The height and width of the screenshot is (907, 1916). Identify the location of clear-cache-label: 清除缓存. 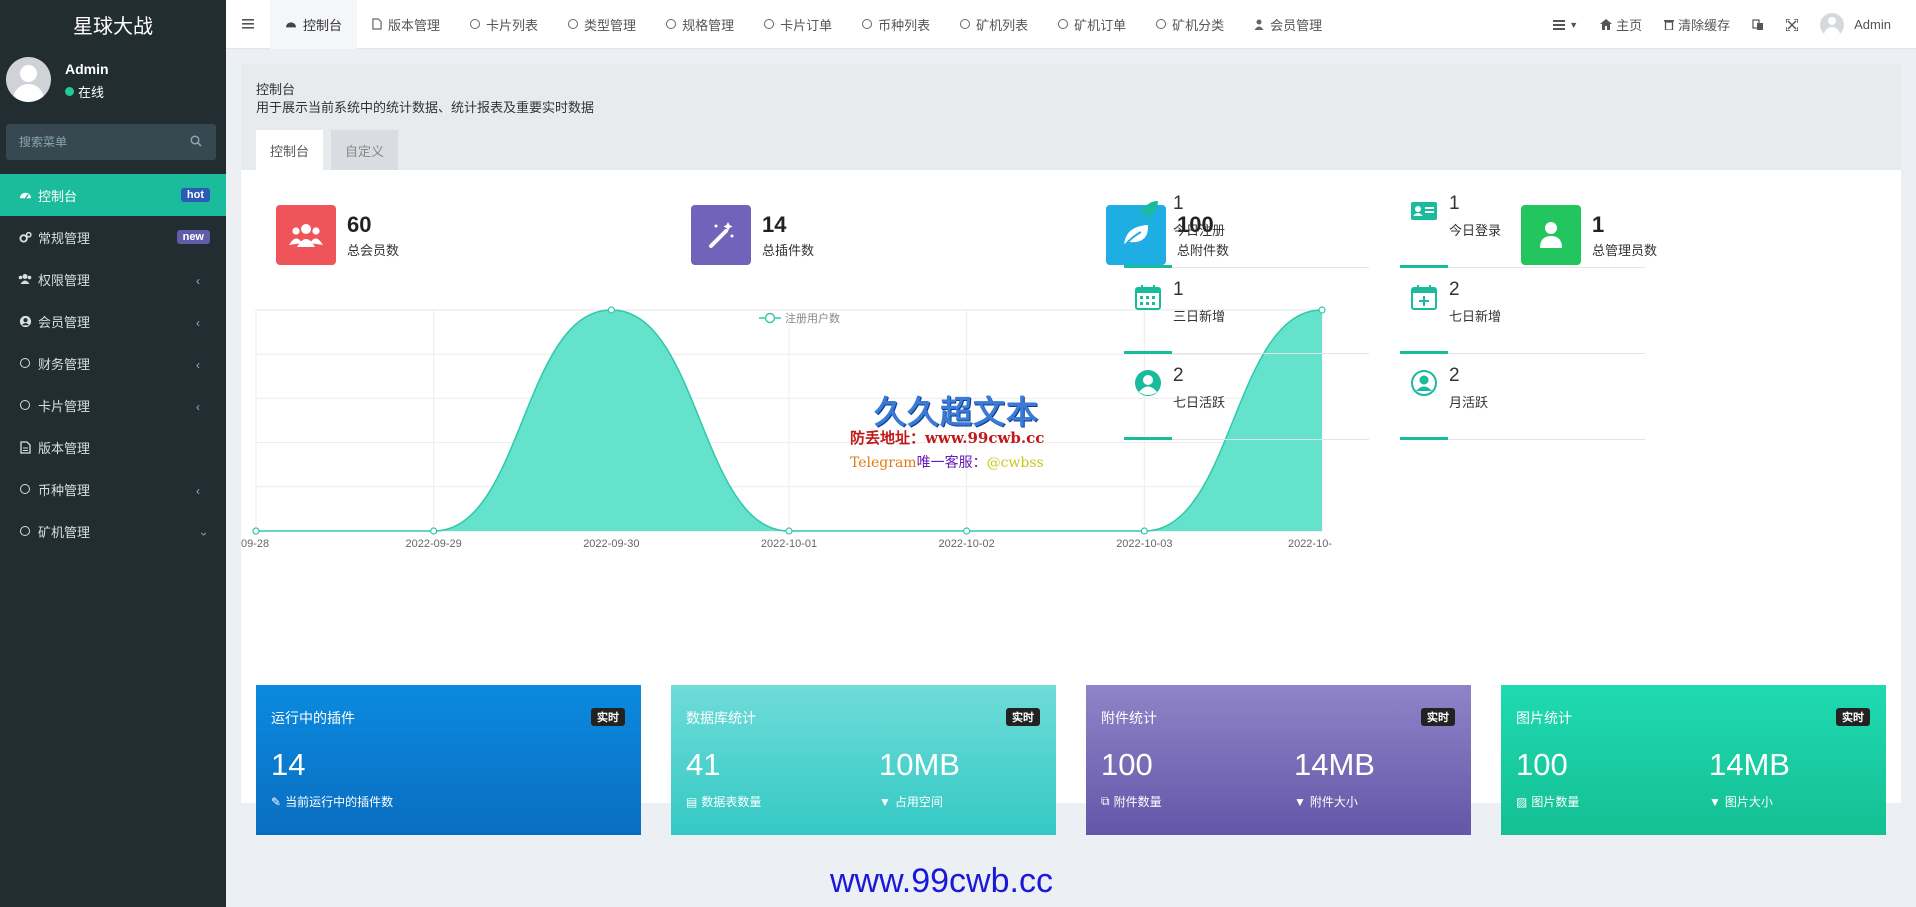
(1704, 25).